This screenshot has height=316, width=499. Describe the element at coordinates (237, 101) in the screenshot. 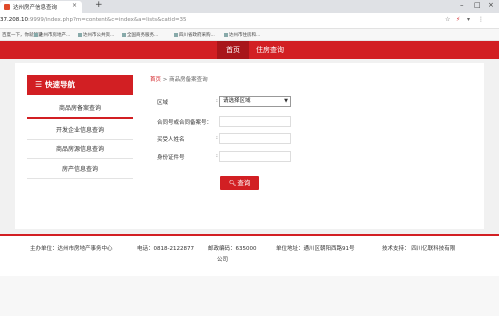

I see `region-select-value: 请选择区域` at that location.